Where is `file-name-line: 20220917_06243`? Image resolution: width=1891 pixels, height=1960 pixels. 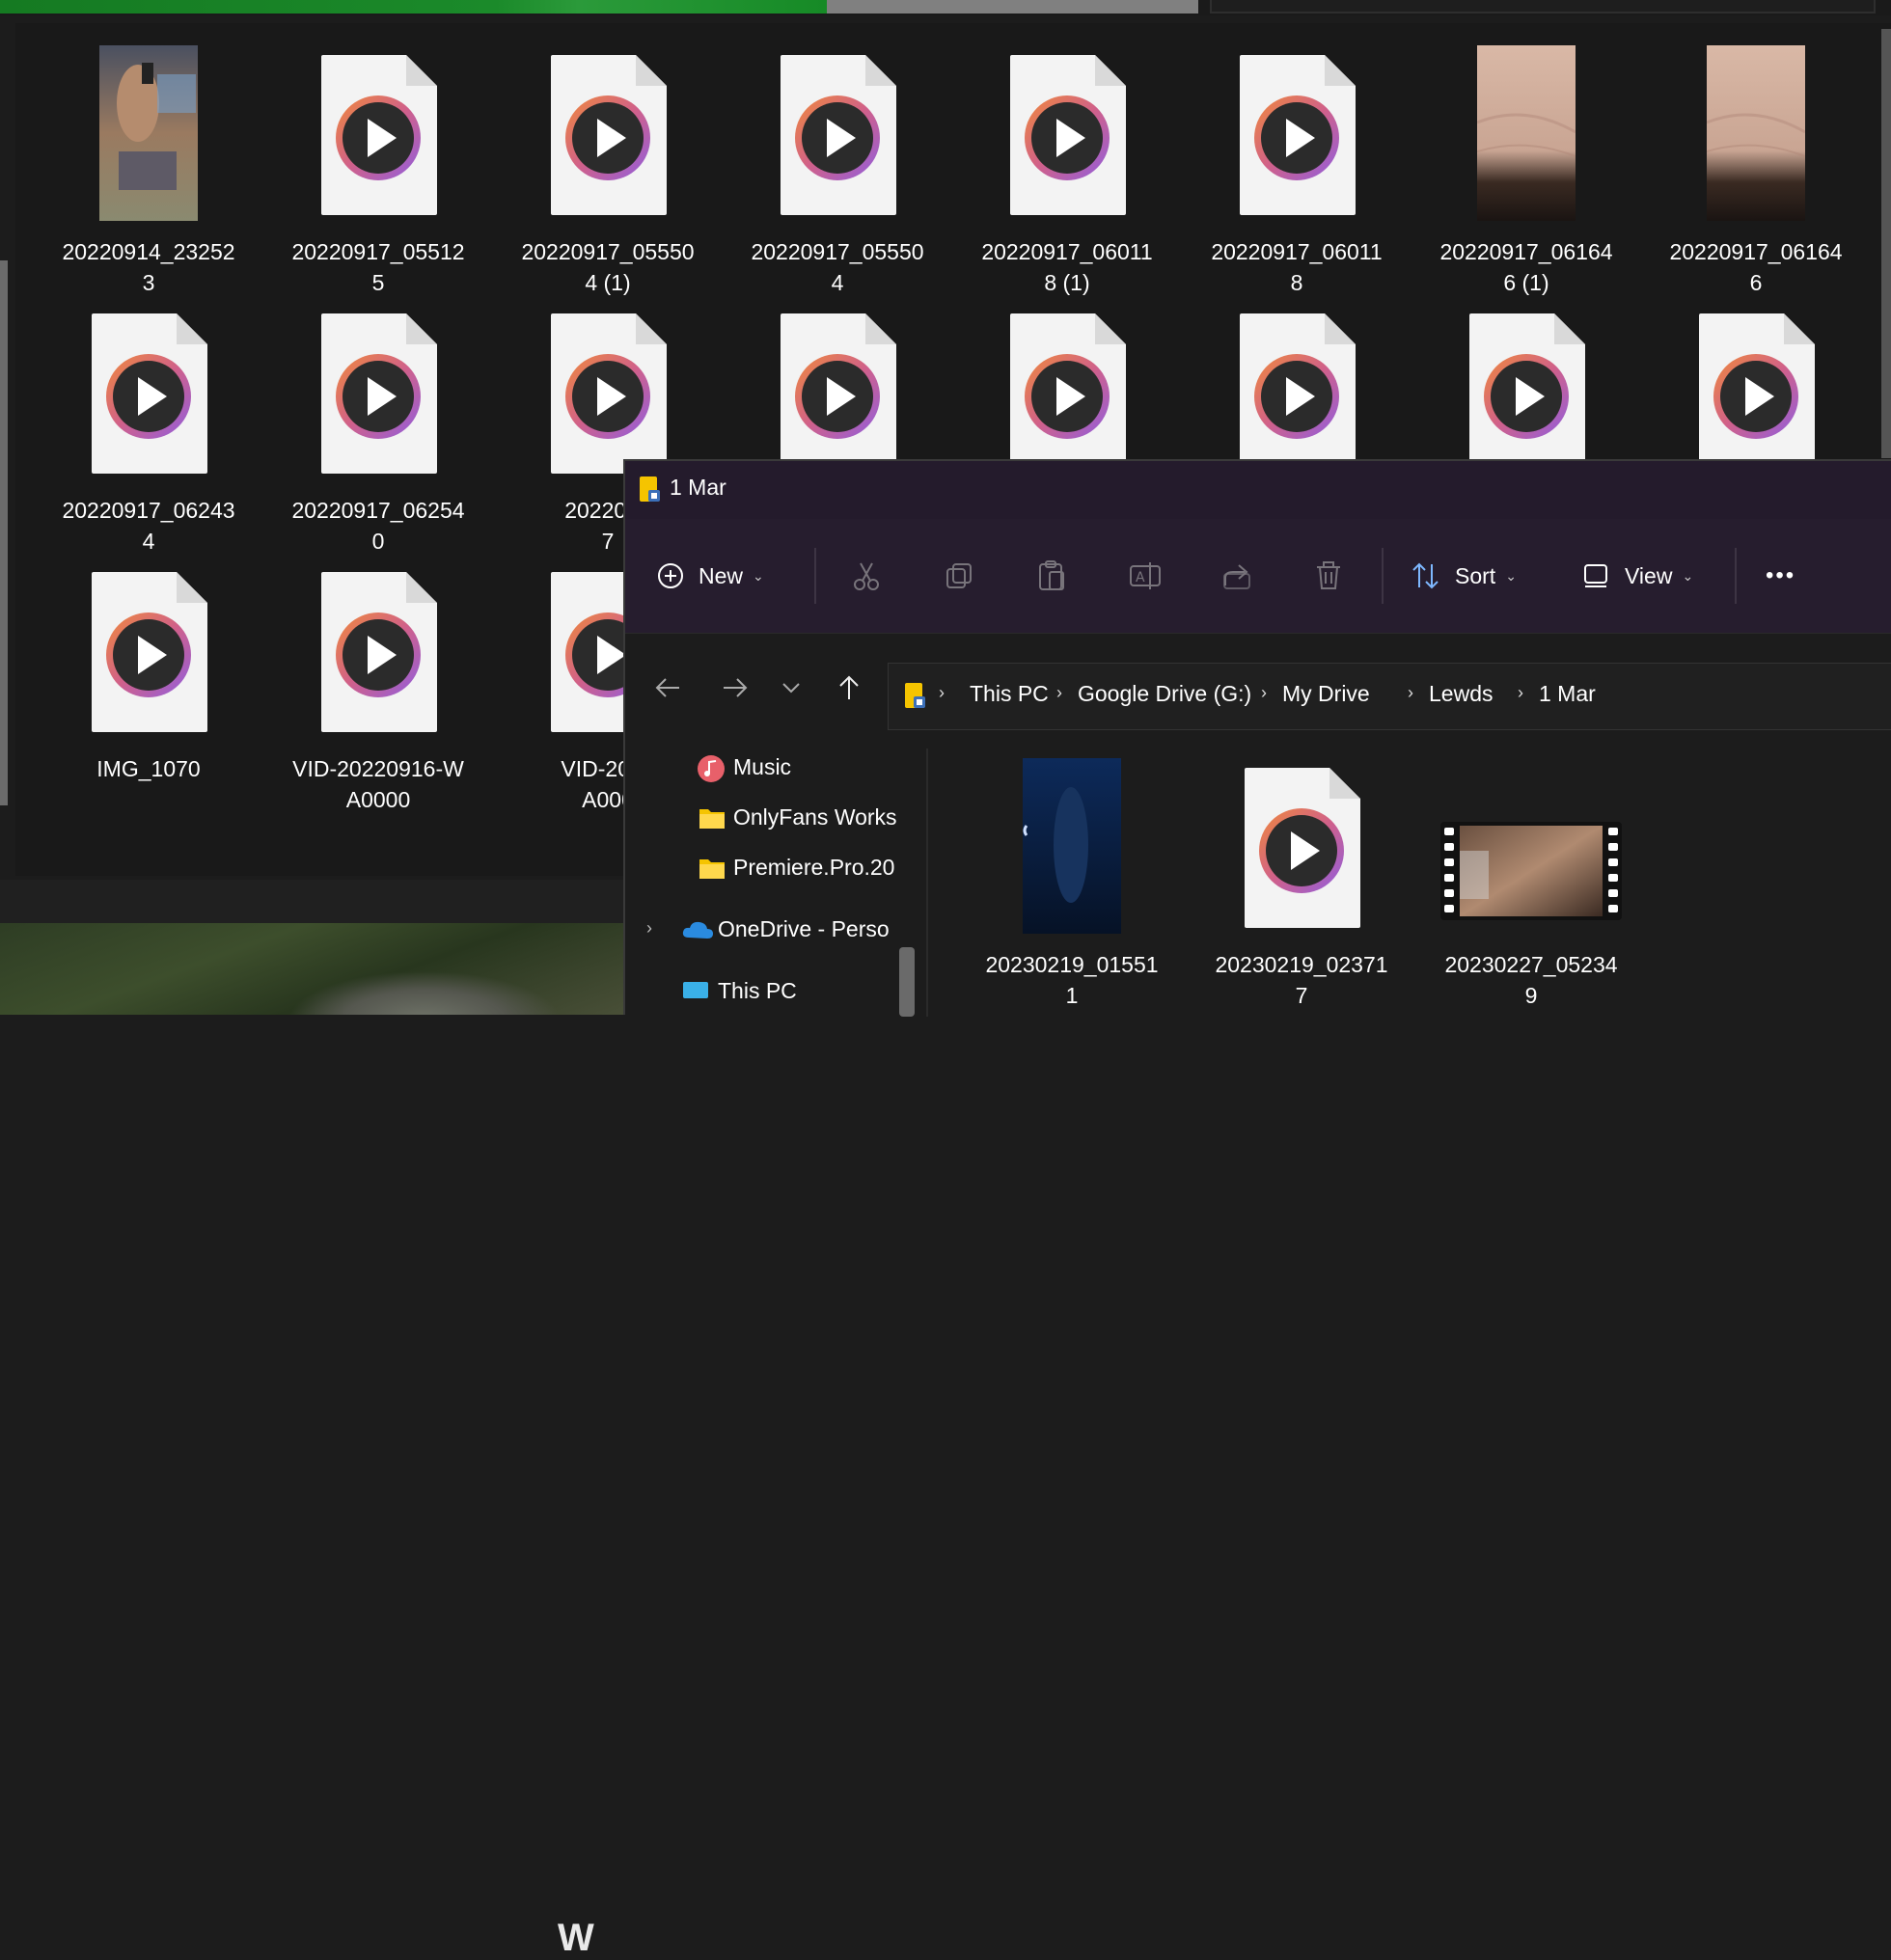 file-name-line: 20220917_06243 is located at coordinates (148, 510).